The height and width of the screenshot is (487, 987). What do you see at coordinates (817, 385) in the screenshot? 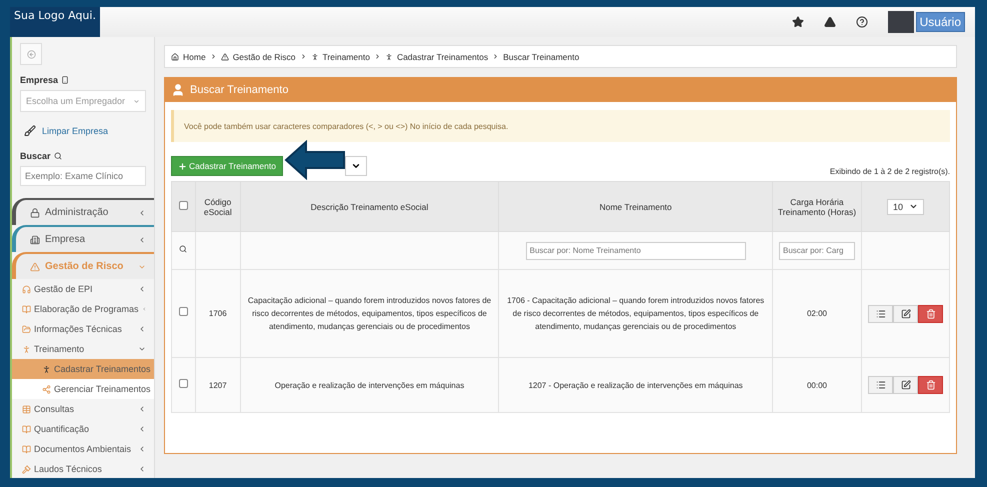
I see `table-cell: 00:00` at bounding box center [817, 385].